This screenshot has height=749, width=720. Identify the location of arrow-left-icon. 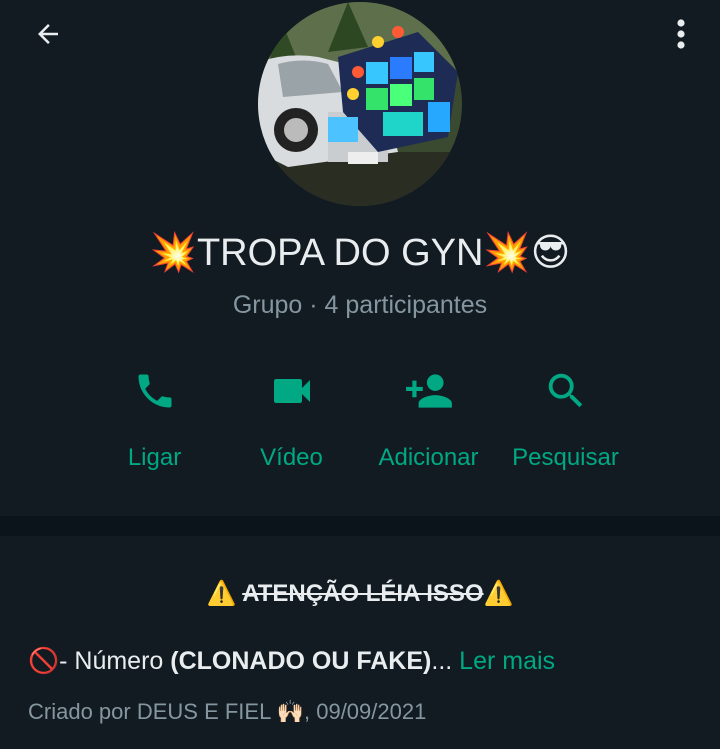
(48, 34).